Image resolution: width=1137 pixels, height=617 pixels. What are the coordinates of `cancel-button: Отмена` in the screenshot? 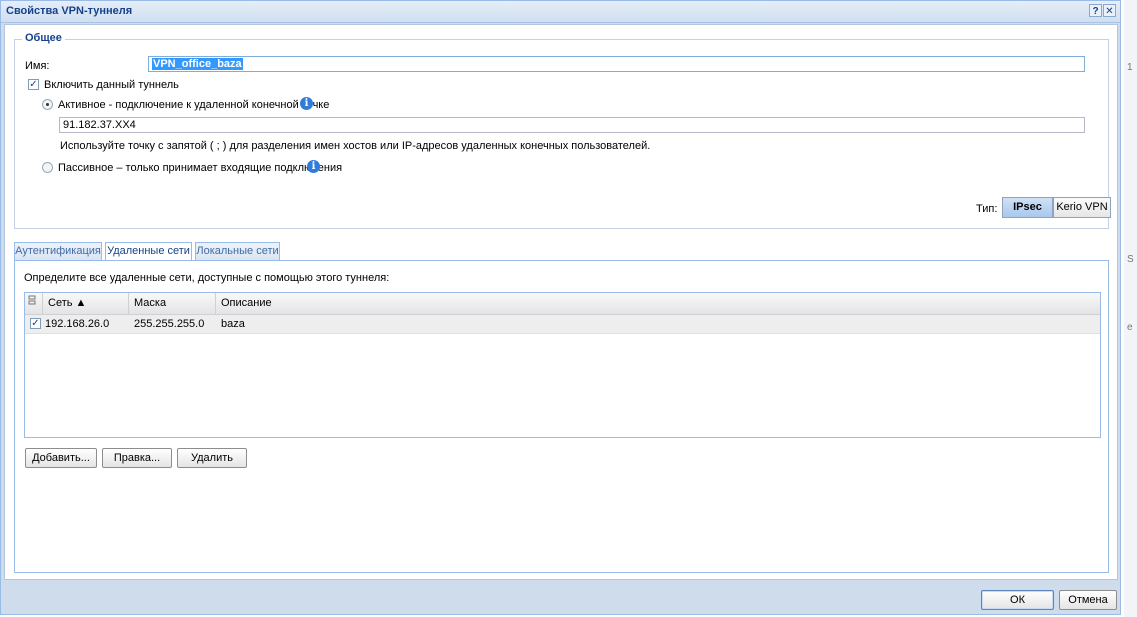 It's located at (1088, 600).